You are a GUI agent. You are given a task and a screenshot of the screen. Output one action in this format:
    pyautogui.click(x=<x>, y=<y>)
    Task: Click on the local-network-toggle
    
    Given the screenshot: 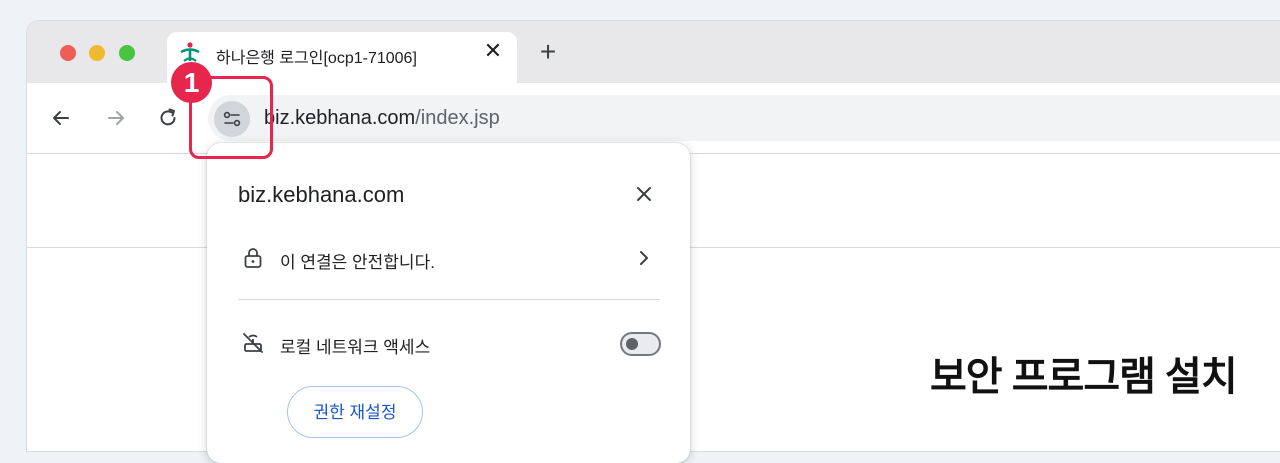 What is the action you would take?
    pyautogui.click(x=640, y=344)
    